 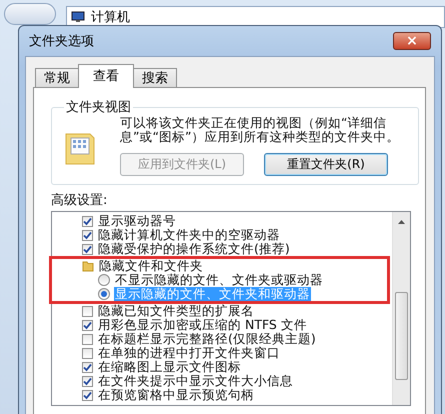 I want to click on tab: 常规, so click(x=57, y=77).